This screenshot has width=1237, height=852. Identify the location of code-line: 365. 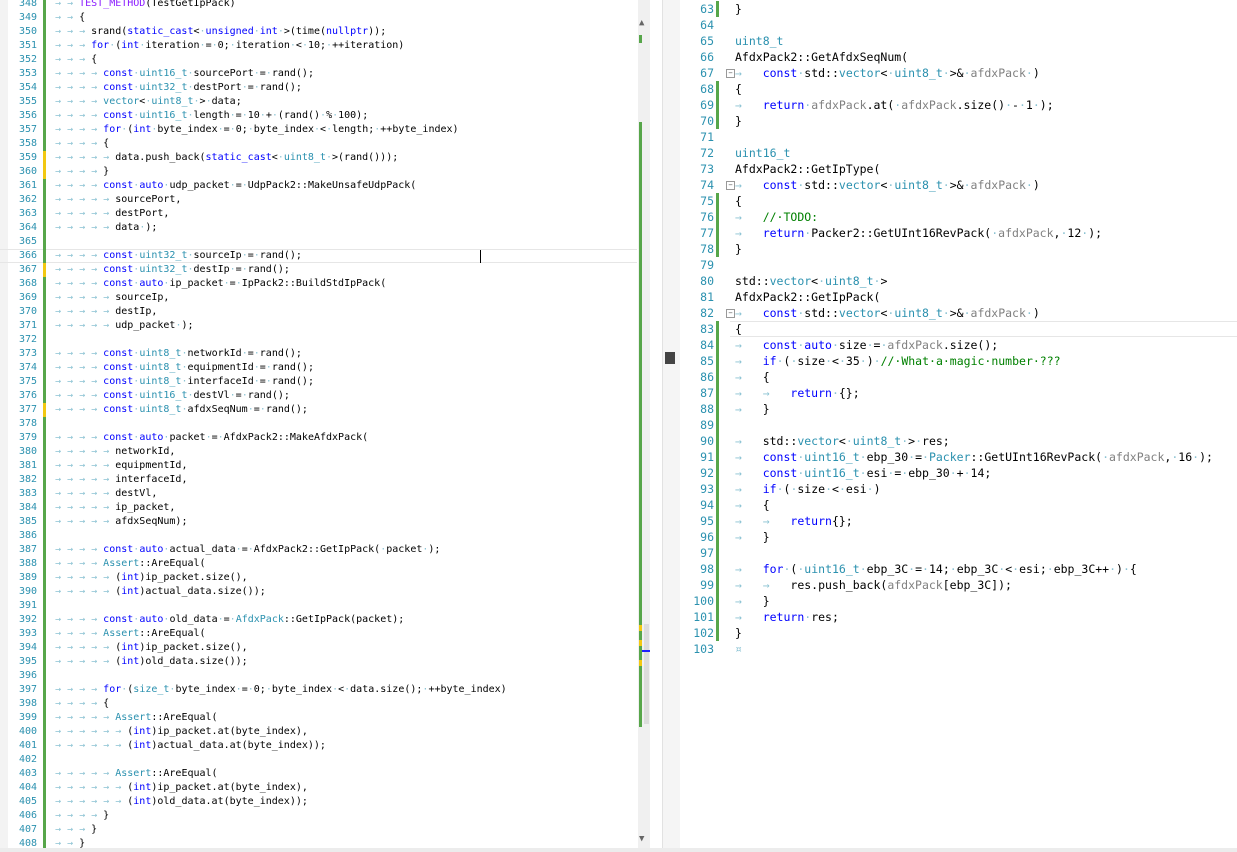
(318, 242).